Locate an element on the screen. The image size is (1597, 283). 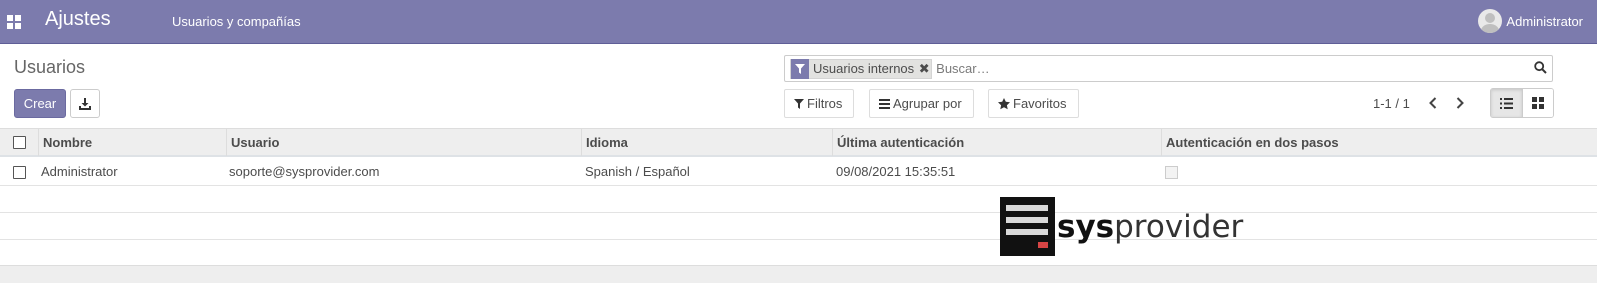
pager-value: 1-1 / 1 is located at coordinates (1391, 103).